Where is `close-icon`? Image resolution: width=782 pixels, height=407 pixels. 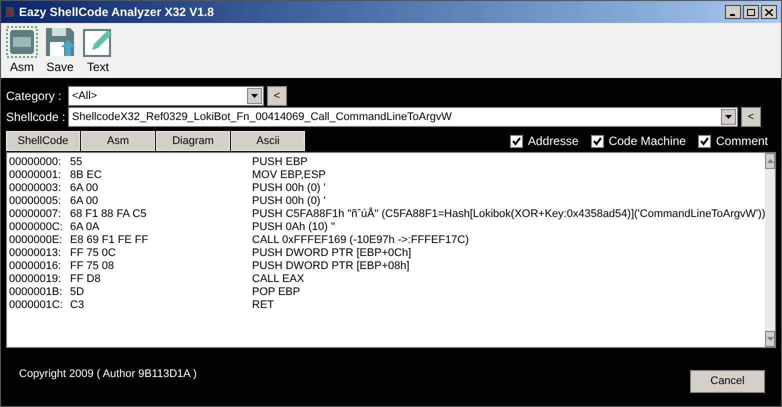
close-icon is located at coordinates (769, 12).